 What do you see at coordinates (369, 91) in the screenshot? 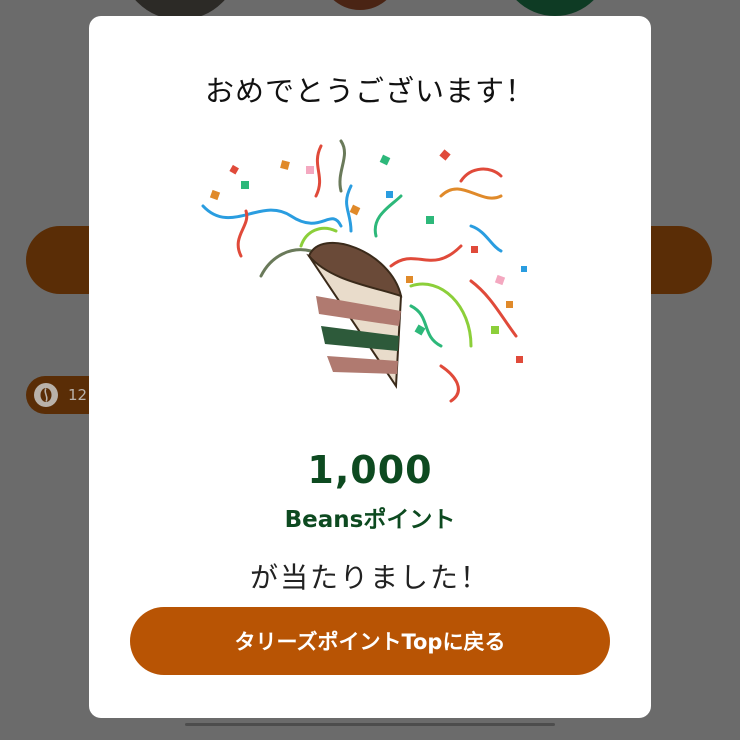
I see `modal-title: おめでとうございます！` at bounding box center [369, 91].